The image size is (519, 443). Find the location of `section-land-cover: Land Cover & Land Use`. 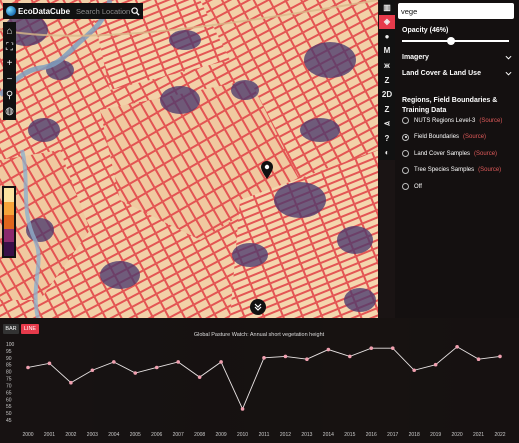

section-land-cover: Land Cover & Land Use is located at coordinates (457, 73).